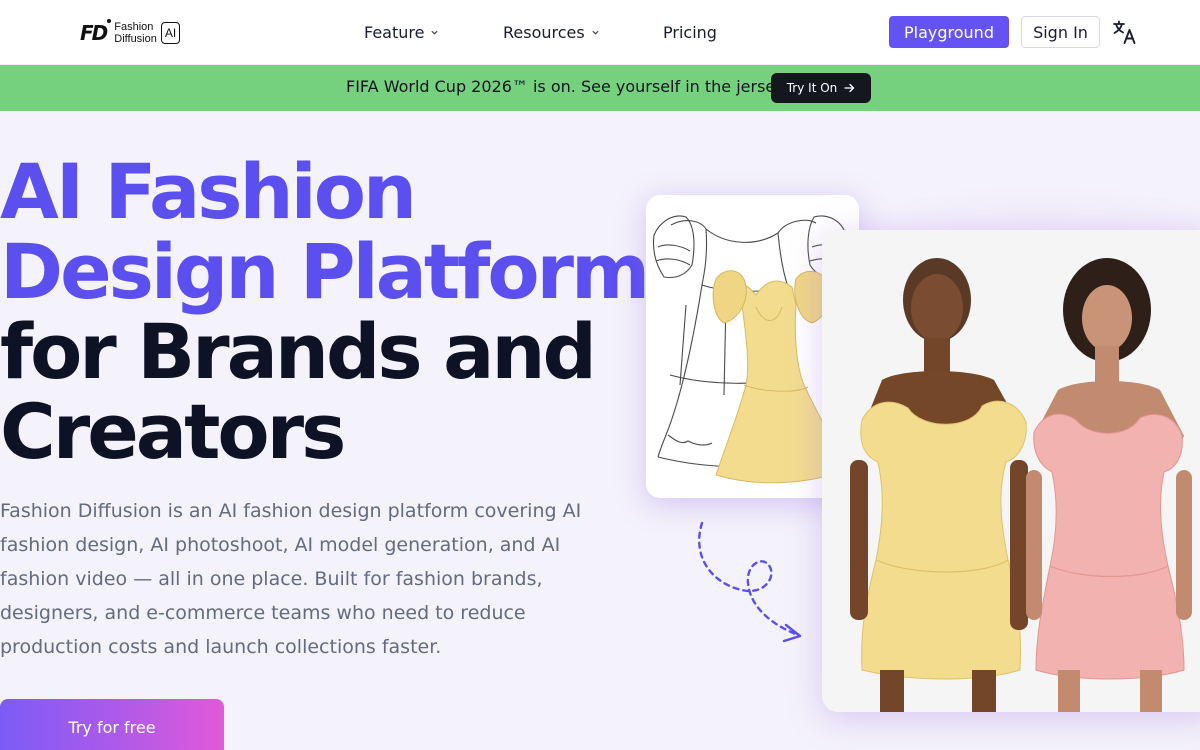 The height and width of the screenshot is (750, 1200). Describe the element at coordinates (135, 39) in the screenshot. I see `logo-name-line2: Diffusion` at that location.